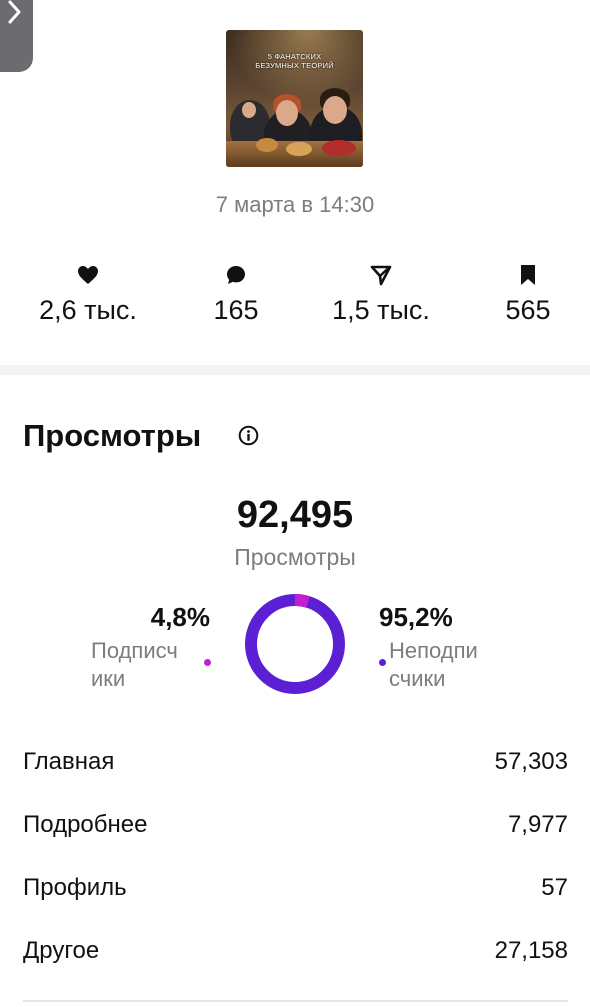 The image size is (590, 1007). What do you see at coordinates (433, 664) in the screenshot?
I see `non-followers-label: Неподпи счики` at bounding box center [433, 664].